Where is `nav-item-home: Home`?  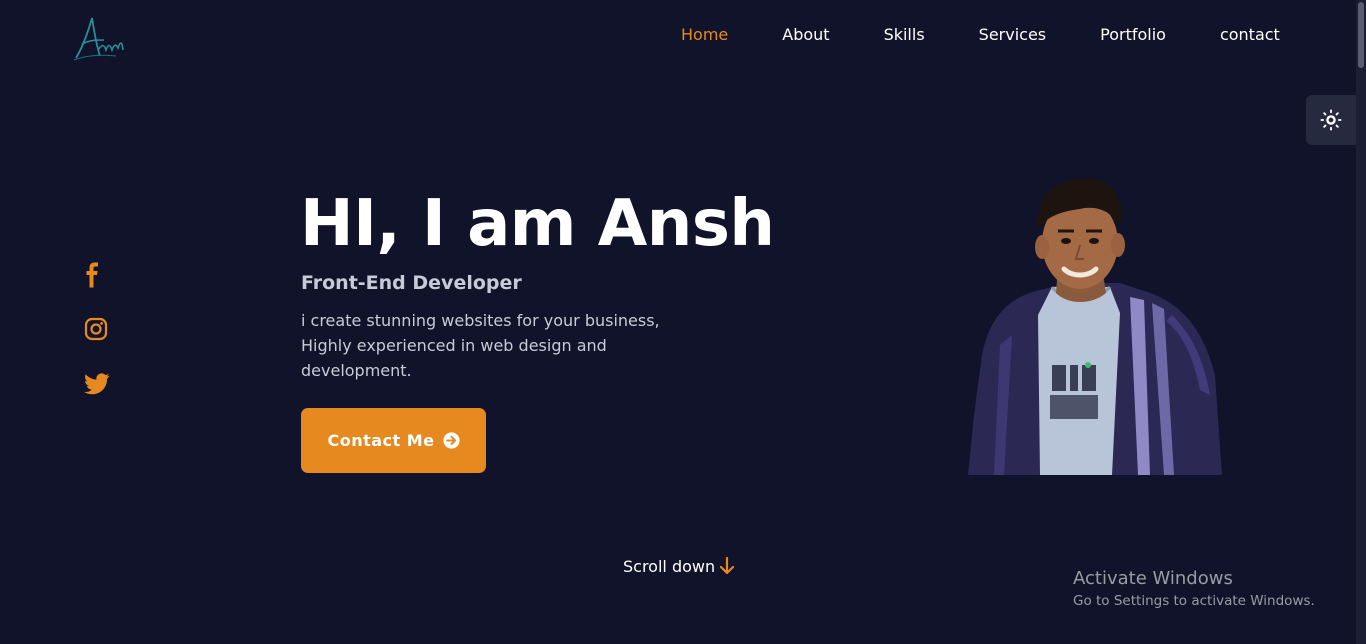 nav-item-home: Home is located at coordinates (704, 35).